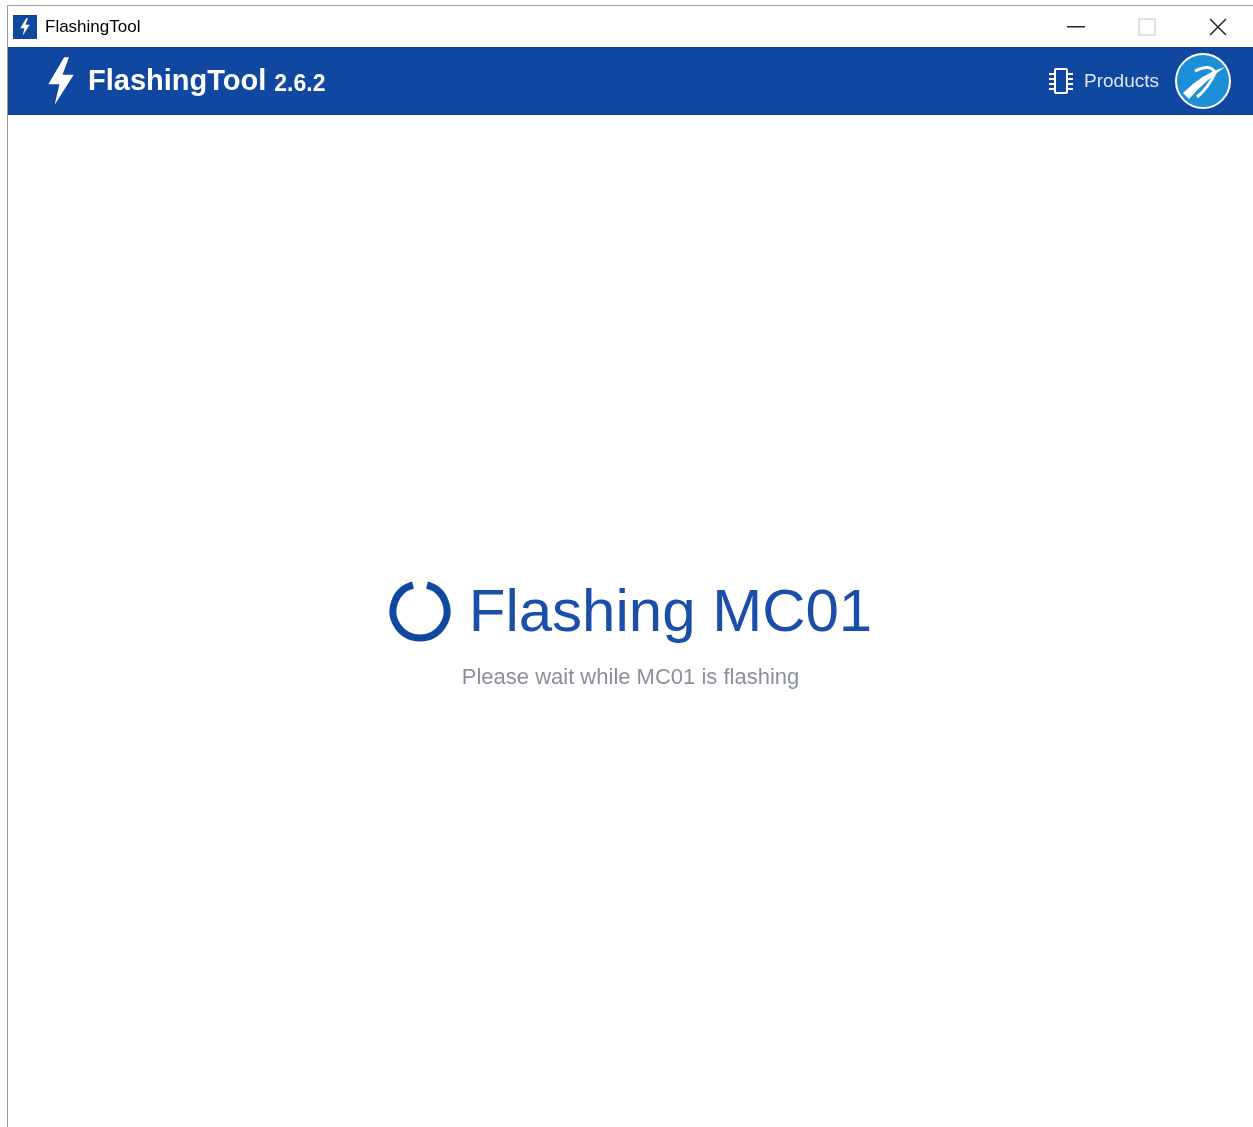 This screenshot has width=1253, height=1127. Describe the element at coordinates (630, 676) in the screenshot. I see `status-message: Please wait while MC01 is flashing` at that location.